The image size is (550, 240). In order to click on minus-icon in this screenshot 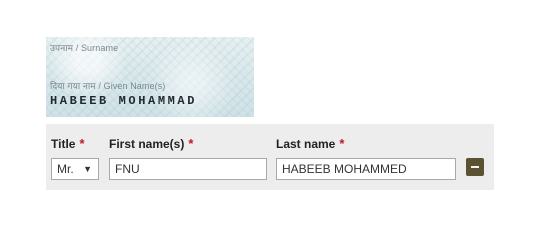, I will do `click(475, 167)`.